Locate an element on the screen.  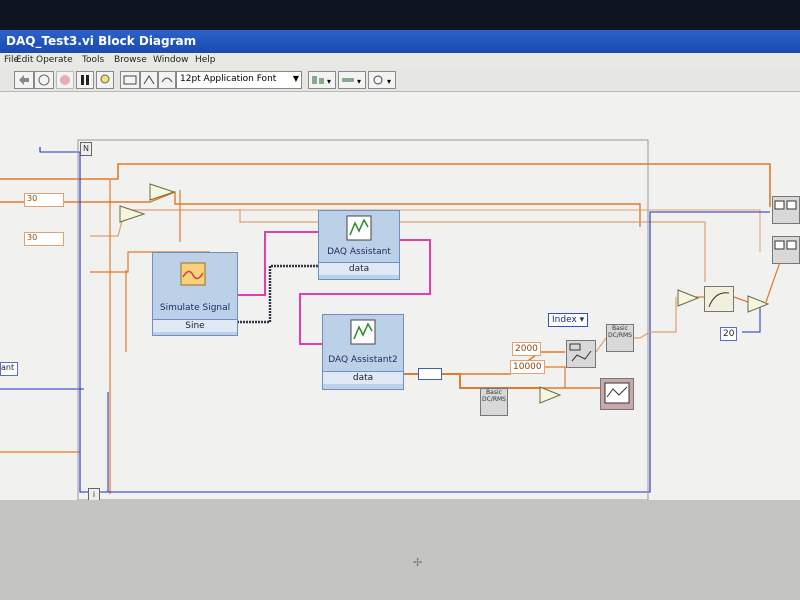
control-terminal-3: ant is located at coordinates (9, 369).